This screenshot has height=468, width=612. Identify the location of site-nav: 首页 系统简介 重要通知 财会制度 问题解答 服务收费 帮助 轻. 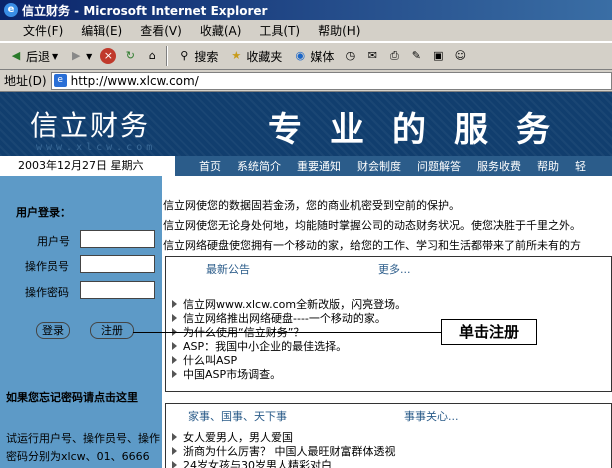
(393, 166).